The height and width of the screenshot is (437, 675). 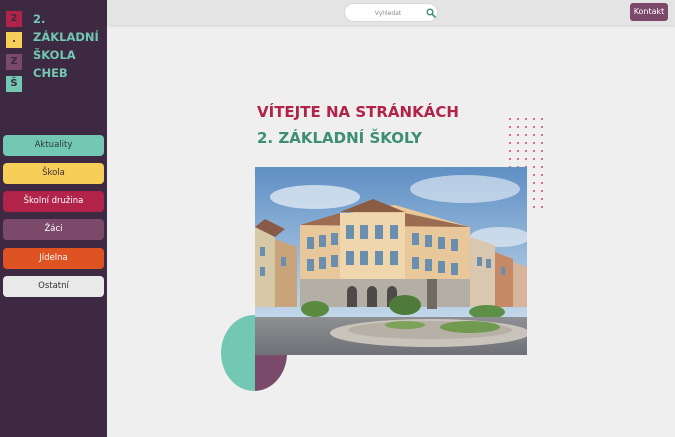 What do you see at coordinates (53, 201) in the screenshot?
I see `nav-skolni-druzina: Školní družina` at bounding box center [53, 201].